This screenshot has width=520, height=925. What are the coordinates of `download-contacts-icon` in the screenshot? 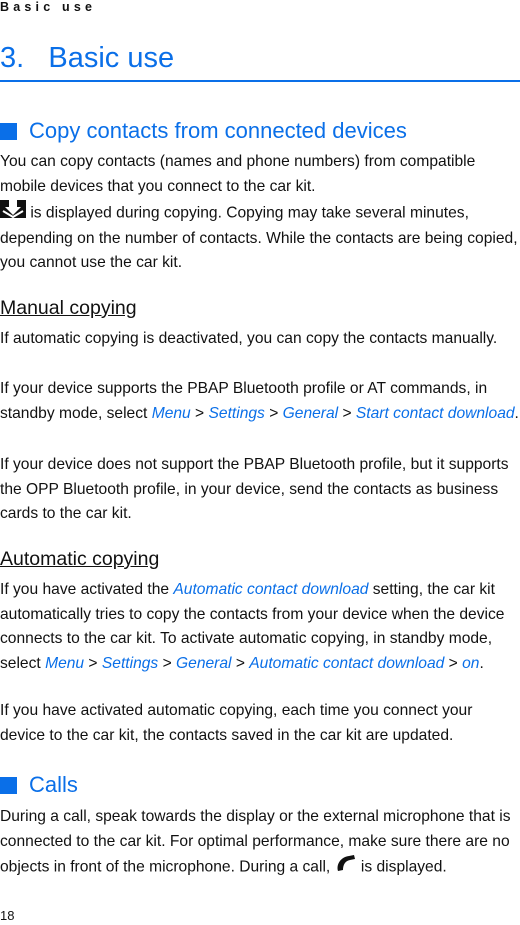 It's located at (13, 213).